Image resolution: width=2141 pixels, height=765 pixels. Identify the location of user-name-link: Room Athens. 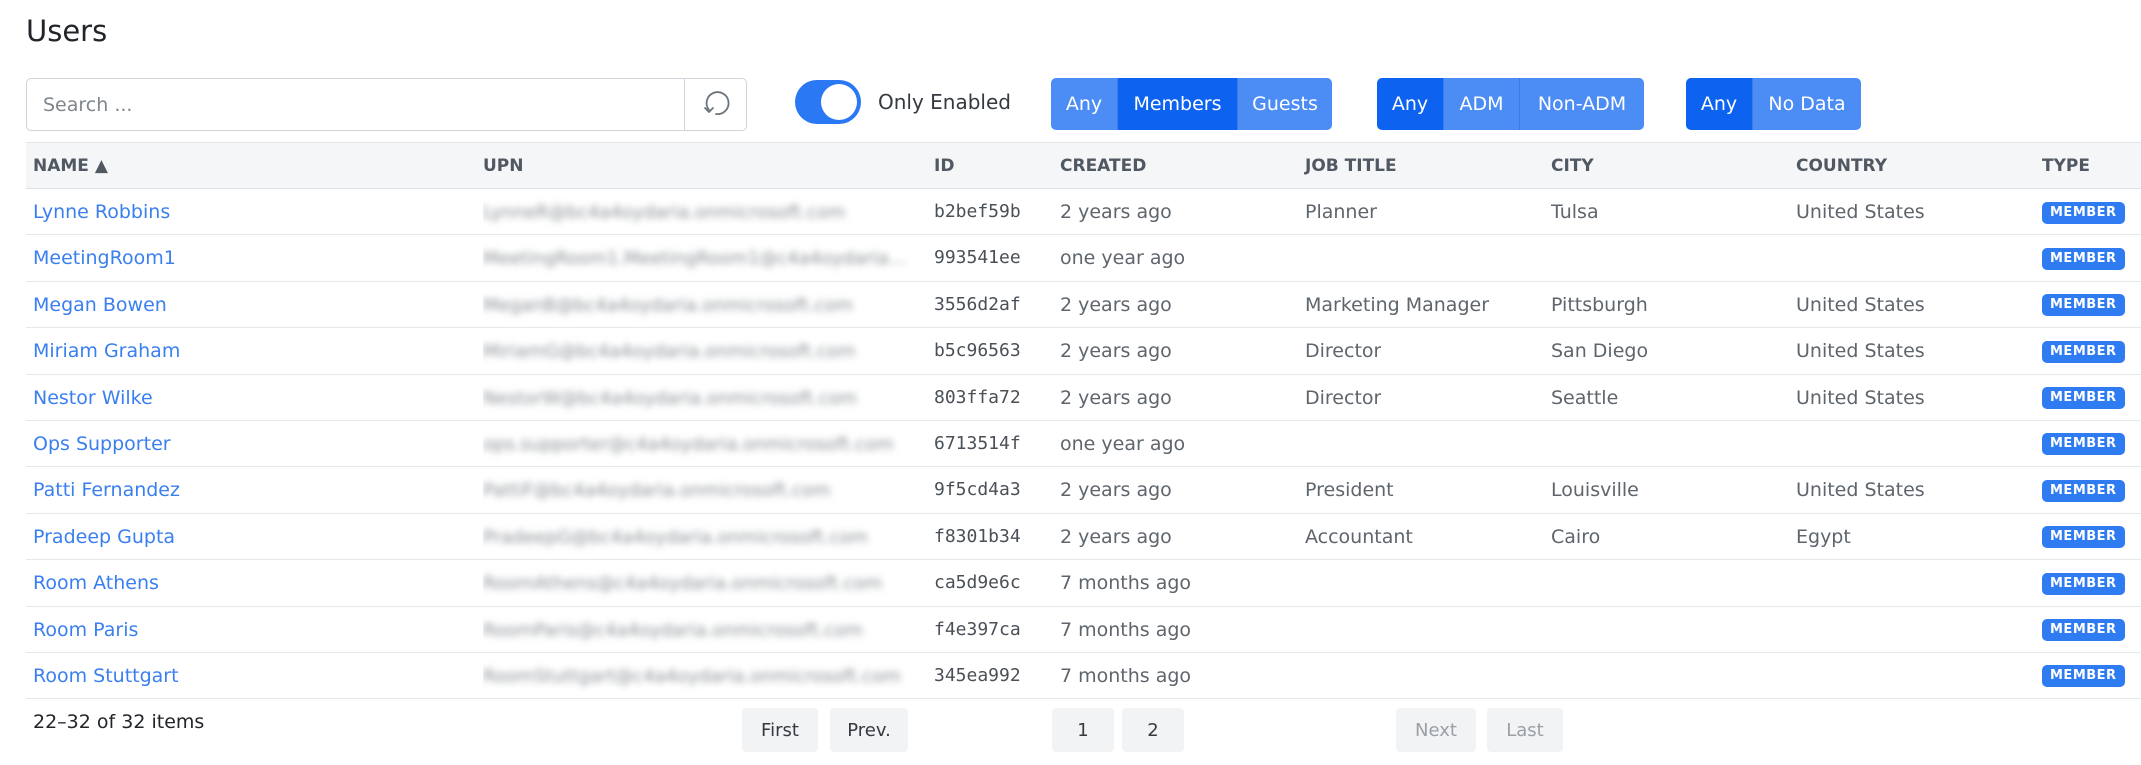
(96, 583).